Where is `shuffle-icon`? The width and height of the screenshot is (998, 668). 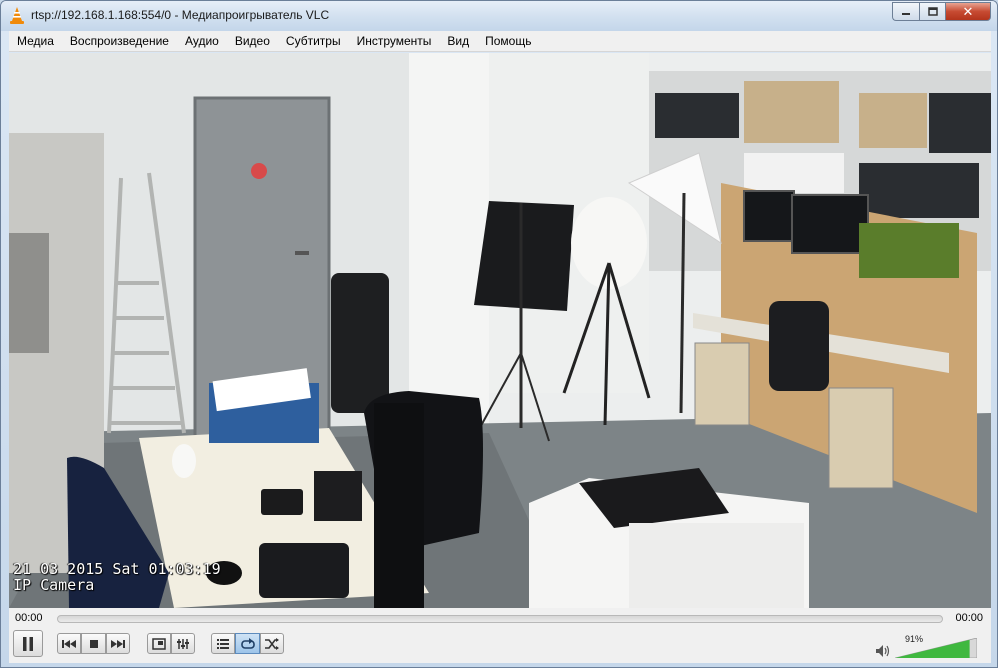
shuffle-icon is located at coordinates (272, 643).